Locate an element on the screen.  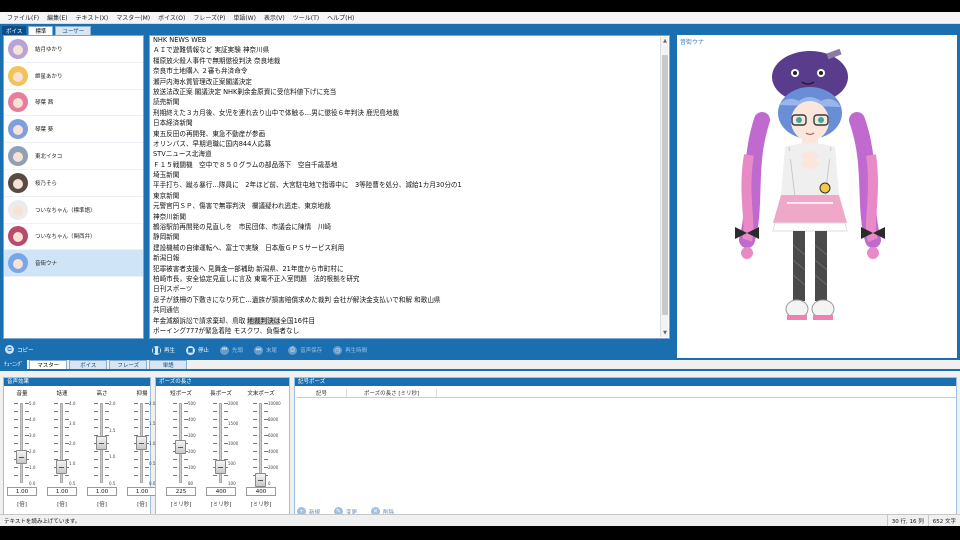
slider-2: 文末ポーズ 10000 8000 6000 4000 2000 0 400 [ミリ秒] is located at coordinates (261, 452).